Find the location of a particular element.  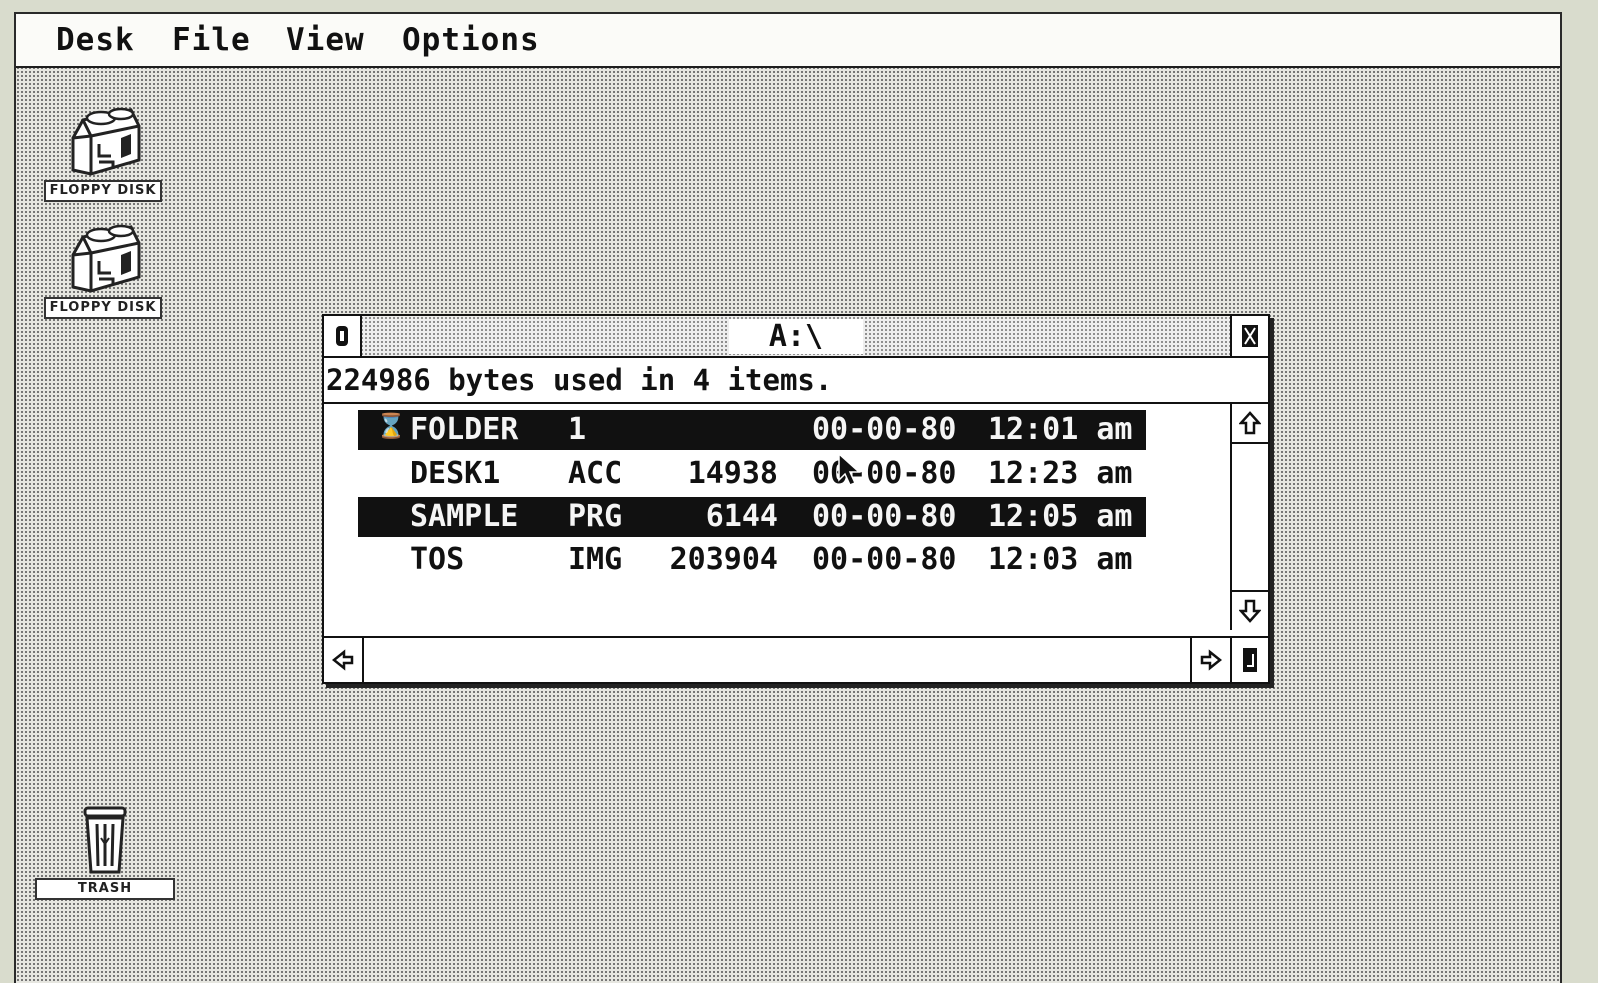

folder-icon: ⌛ is located at coordinates (391, 426).